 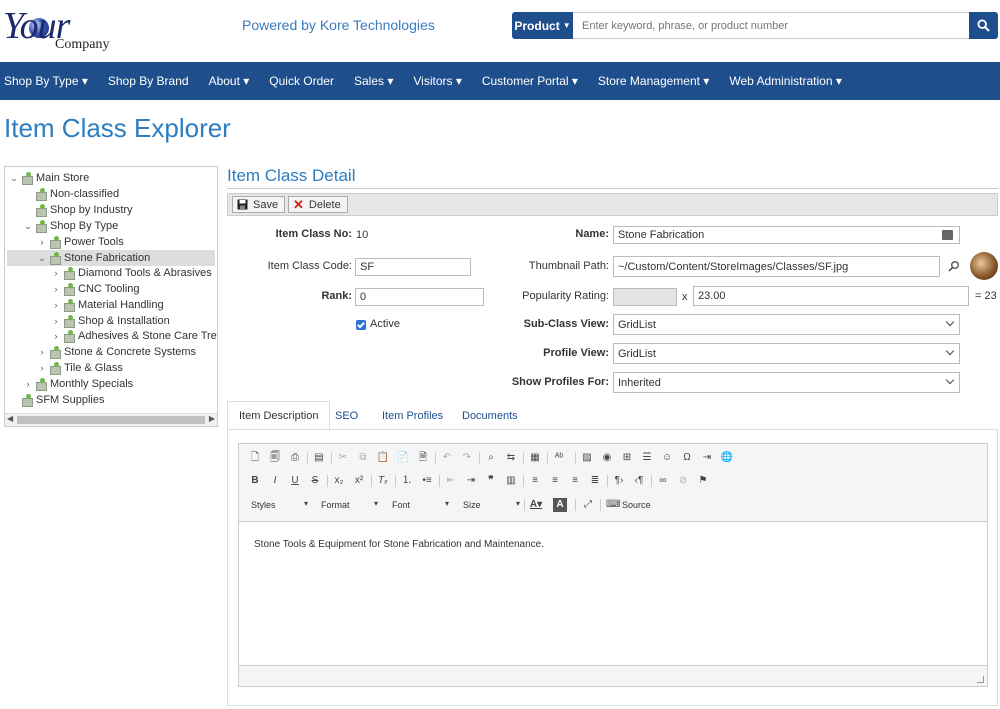 I want to click on nav-shop-by-brand: Shop By Brand, so click(x=151, y=81).